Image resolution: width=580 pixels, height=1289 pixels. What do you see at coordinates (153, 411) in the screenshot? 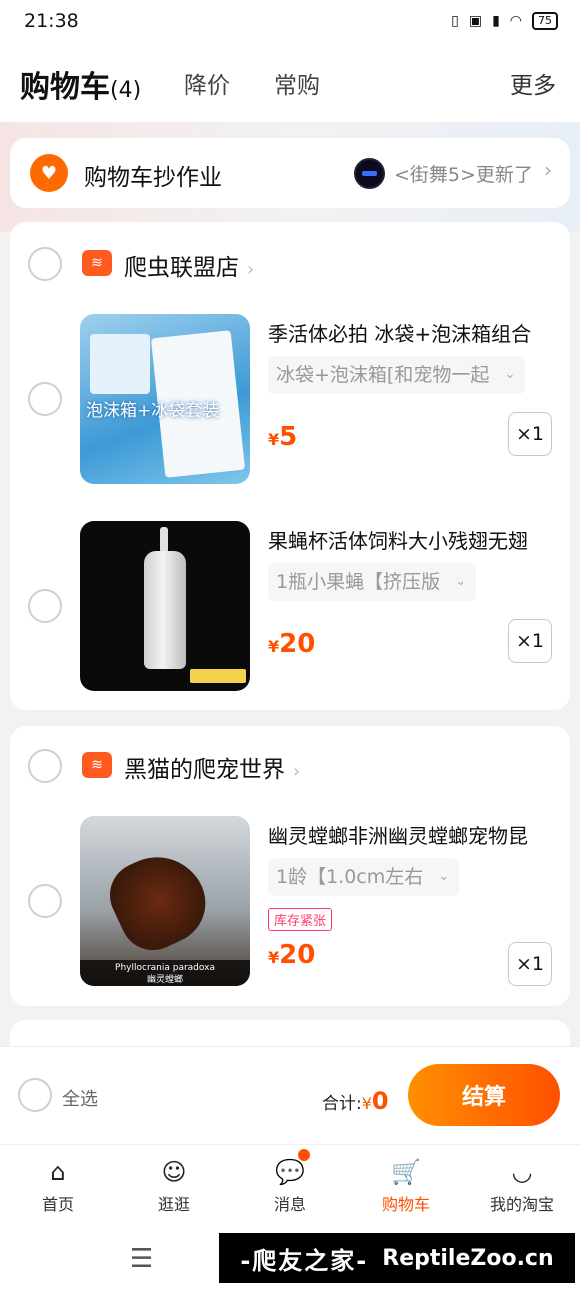
I see `item-image-text: 泡沫箱+冰袋套装` at bounding box center [153, 411].